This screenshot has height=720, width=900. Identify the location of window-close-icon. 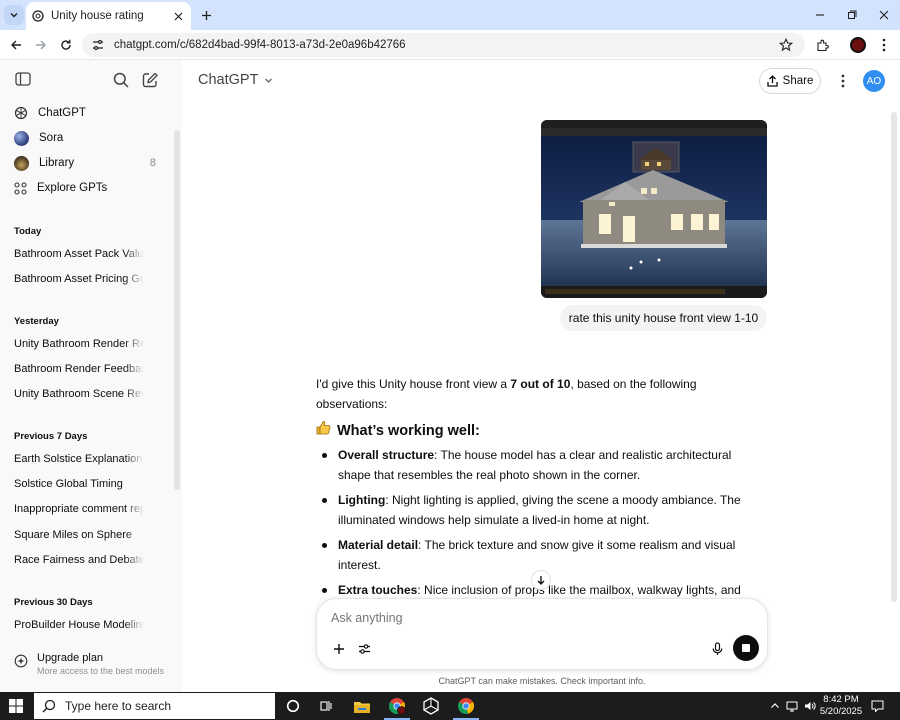
(884, 15).